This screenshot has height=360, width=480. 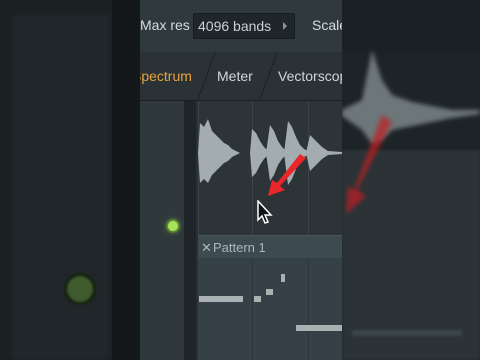 I want to click on blurred-note, so click(x=407, y=333).